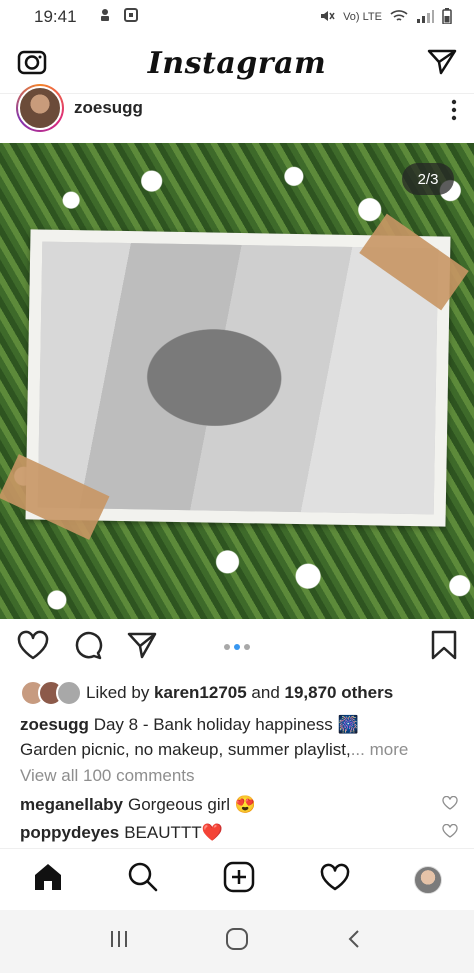 The image size is (474, 973). Describe the element at coordinates (32, 63) in the screenshot. I see `camera-icon` at that location.